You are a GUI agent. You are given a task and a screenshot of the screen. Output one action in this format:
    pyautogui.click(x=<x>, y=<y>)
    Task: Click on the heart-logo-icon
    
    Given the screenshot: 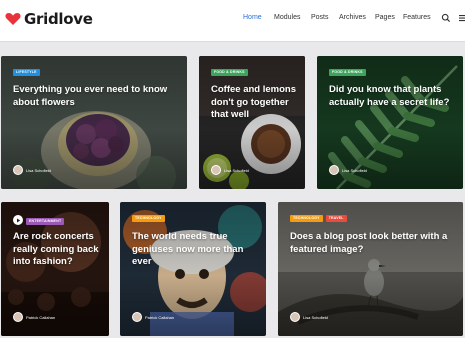 What is the action you would take?
    pyautogui.click(x=13, y=19)
    